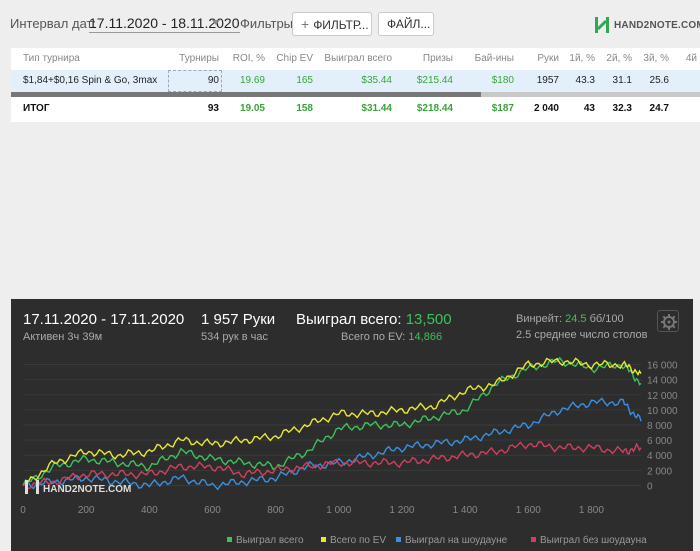 The image size is (700, 551). What do you see at coordinates (546, 108) in the screenshot?
I see `total-cell: 2 040` at bounding box center [546, 108].